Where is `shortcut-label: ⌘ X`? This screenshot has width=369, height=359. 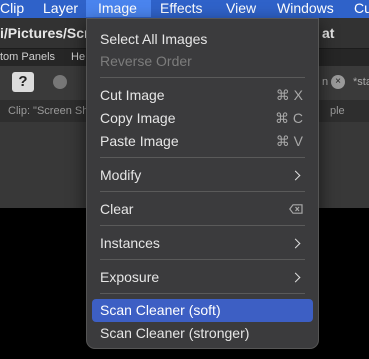 shortcut-label: ⌘ X is located at coordinates (289, 95).